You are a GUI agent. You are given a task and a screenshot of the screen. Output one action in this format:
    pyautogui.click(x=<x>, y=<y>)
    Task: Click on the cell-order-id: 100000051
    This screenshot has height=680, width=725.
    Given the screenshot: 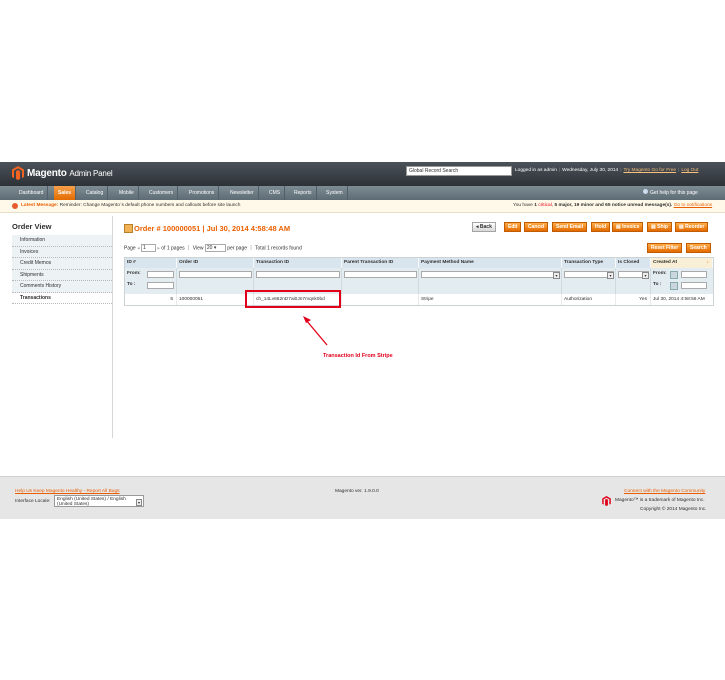 What is the action you would take?
    pyautogui.click(x=215, y=299)
    